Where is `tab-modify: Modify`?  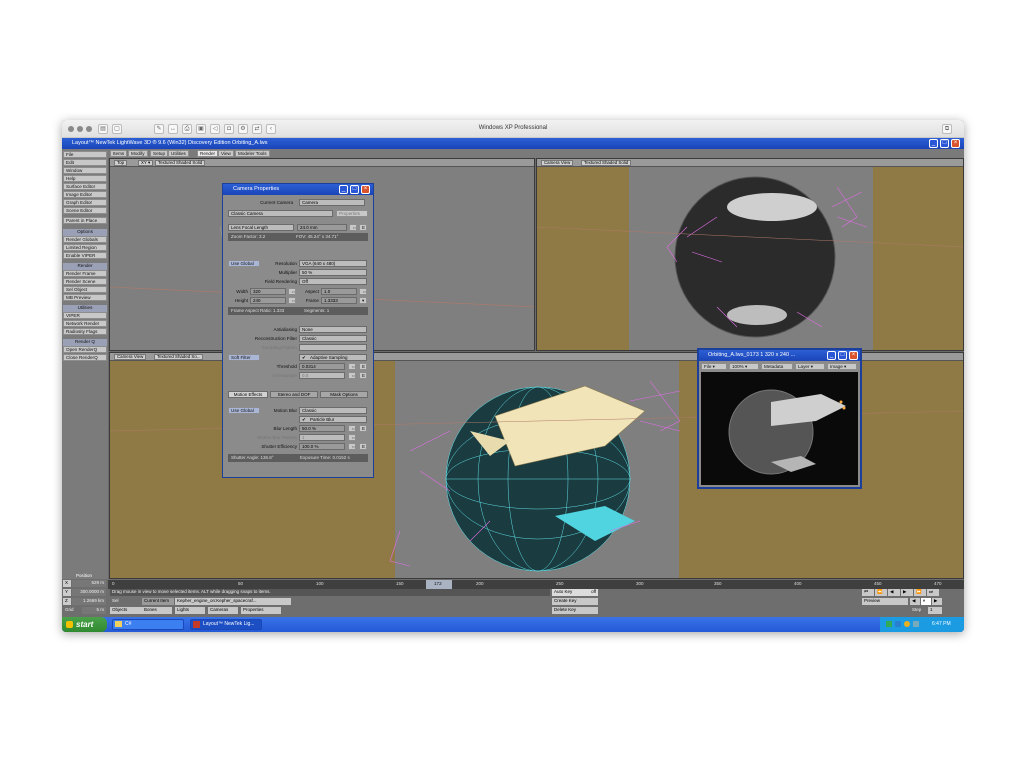
tab-modify: Modify is located at coordinates (138, 153).